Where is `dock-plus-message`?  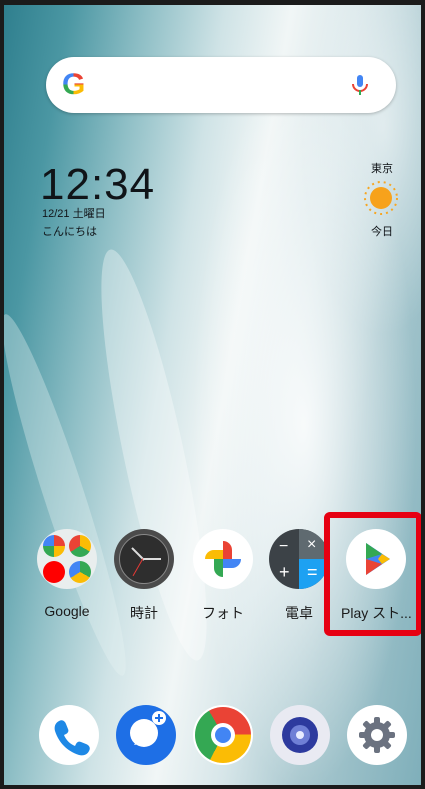 dock-plus-message is located at coordinates (146, 735).